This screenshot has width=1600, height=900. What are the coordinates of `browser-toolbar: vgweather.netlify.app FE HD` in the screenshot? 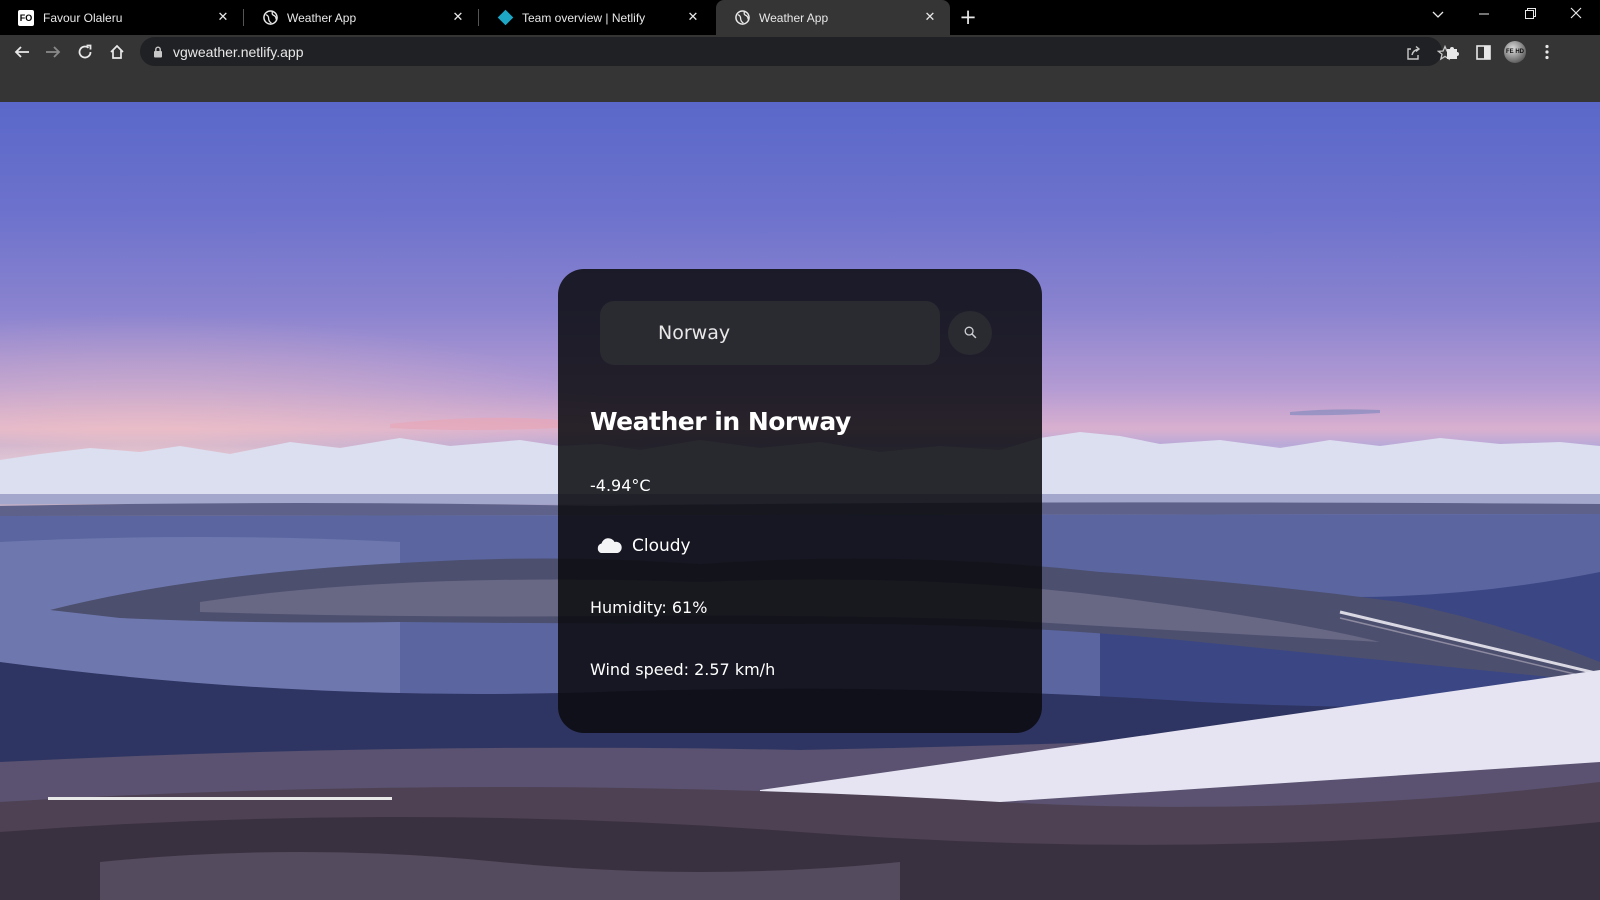 It's located at (800, 51).